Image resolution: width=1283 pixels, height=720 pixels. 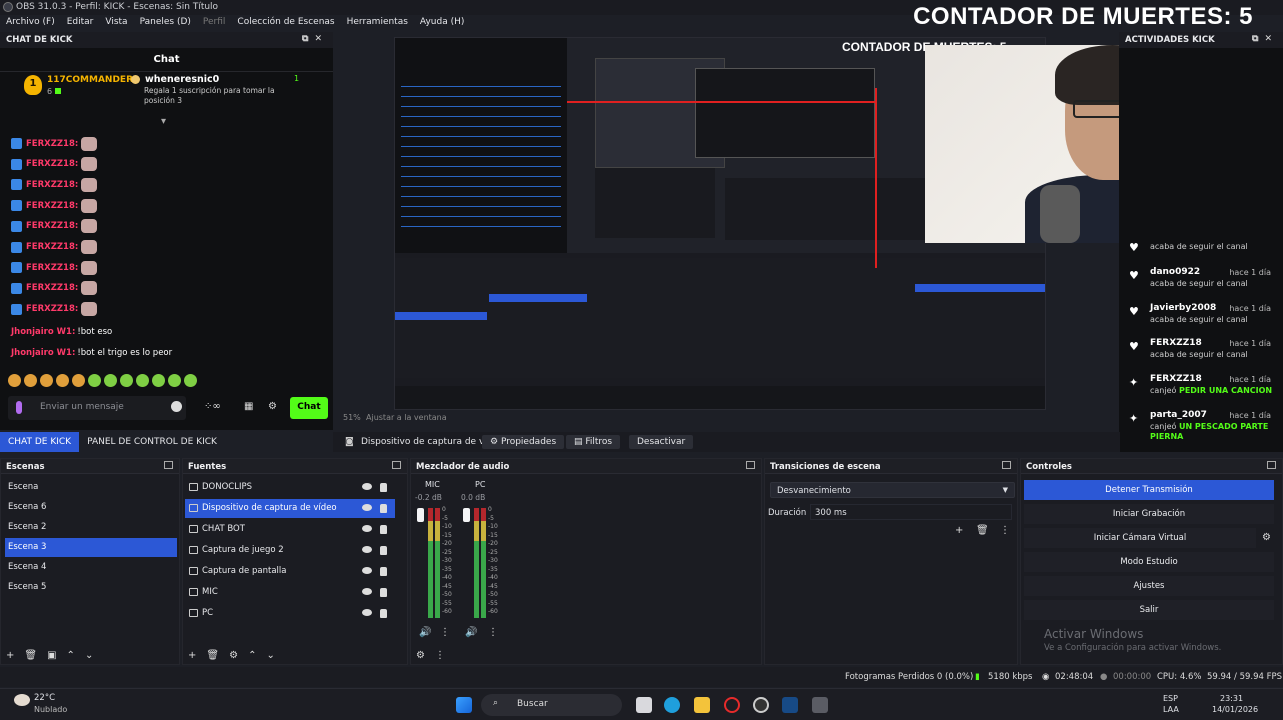 I want to click on duration-input: 300 ms, so click(x=911, y=512).